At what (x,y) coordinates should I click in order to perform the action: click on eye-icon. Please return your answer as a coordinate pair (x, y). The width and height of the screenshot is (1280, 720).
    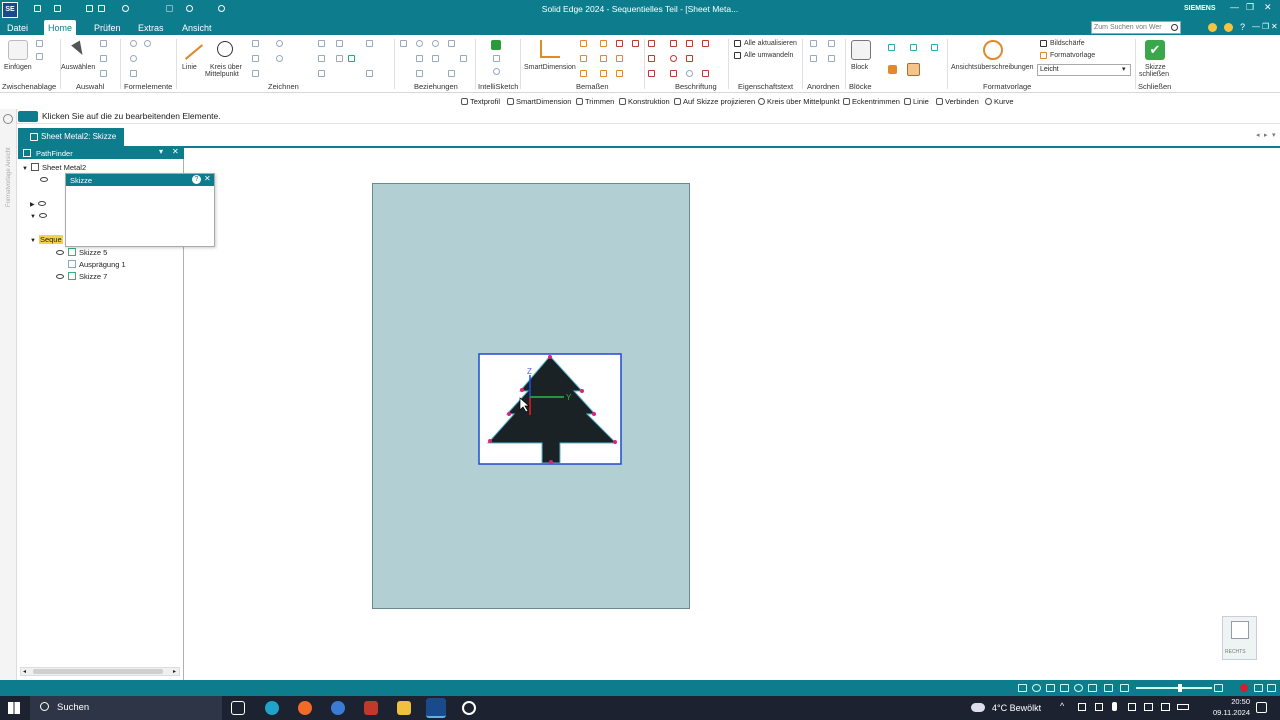
    Looking at the image, I should click on (44, 179).